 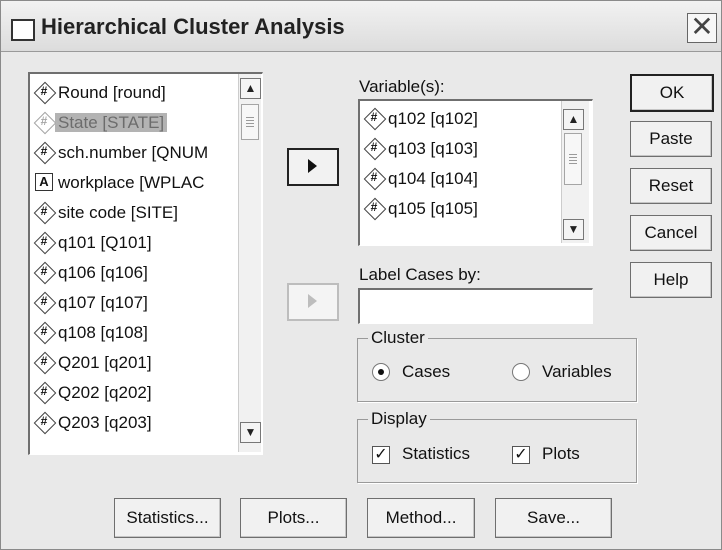 What do you see at coordinates (433, 208) in the screenshot?
I see `list-item-label: q105 [q105]` at bounding box center [433, 208].